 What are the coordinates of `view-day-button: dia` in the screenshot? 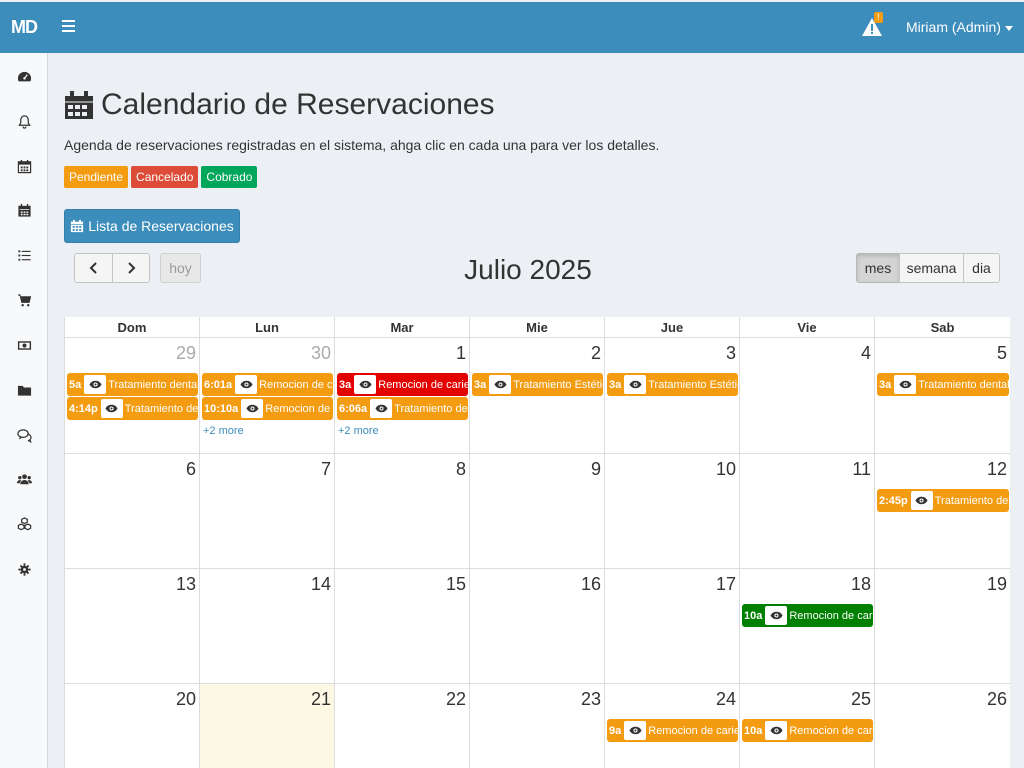 It's located at (981, 268).